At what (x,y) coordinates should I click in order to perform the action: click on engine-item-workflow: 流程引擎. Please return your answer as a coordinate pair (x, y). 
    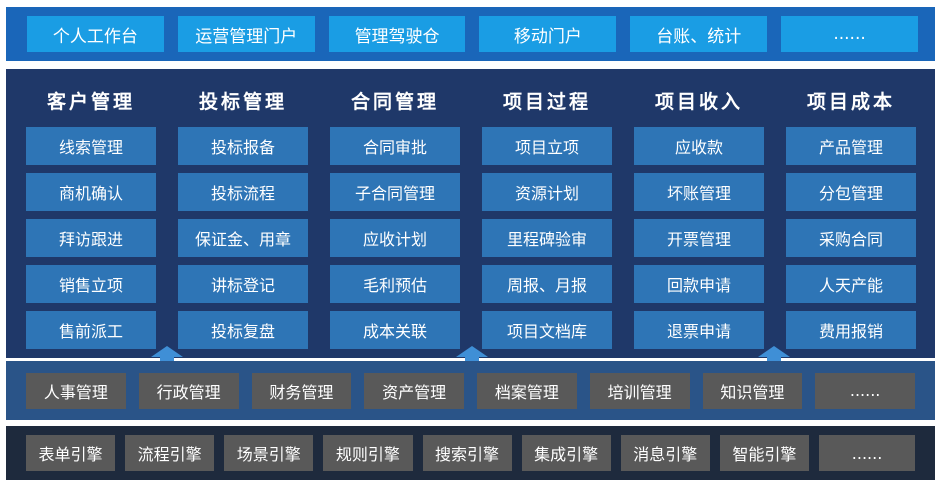
    Looking at the image, I should click on (170, 453).